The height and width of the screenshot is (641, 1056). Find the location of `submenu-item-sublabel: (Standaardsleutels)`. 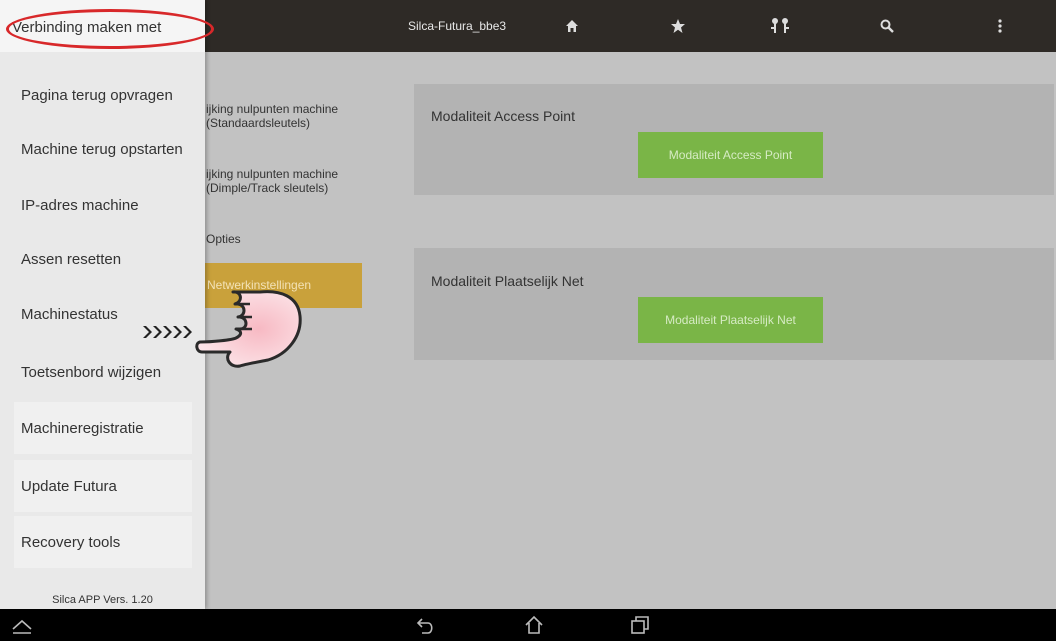

submenu-item-sublabel: (Standaardsleutels) is located at coordinates (258, 123).